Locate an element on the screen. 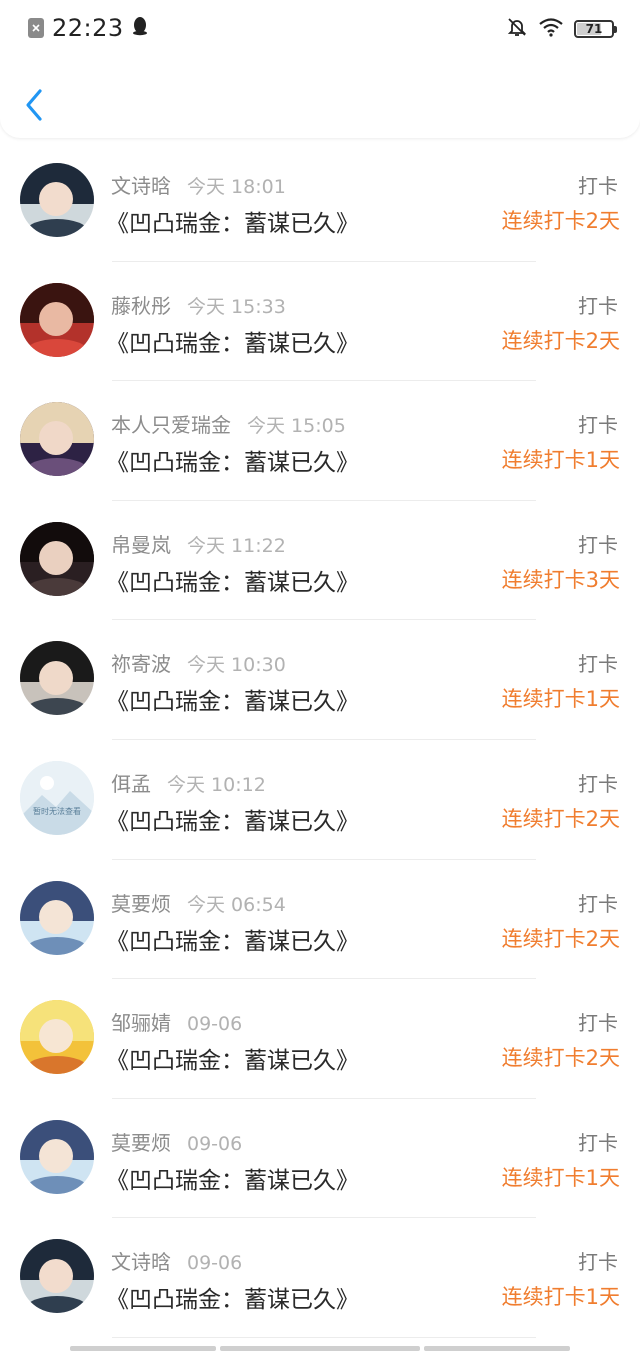  user-name: 藤秋彤 is located at coordinates (141, 306).